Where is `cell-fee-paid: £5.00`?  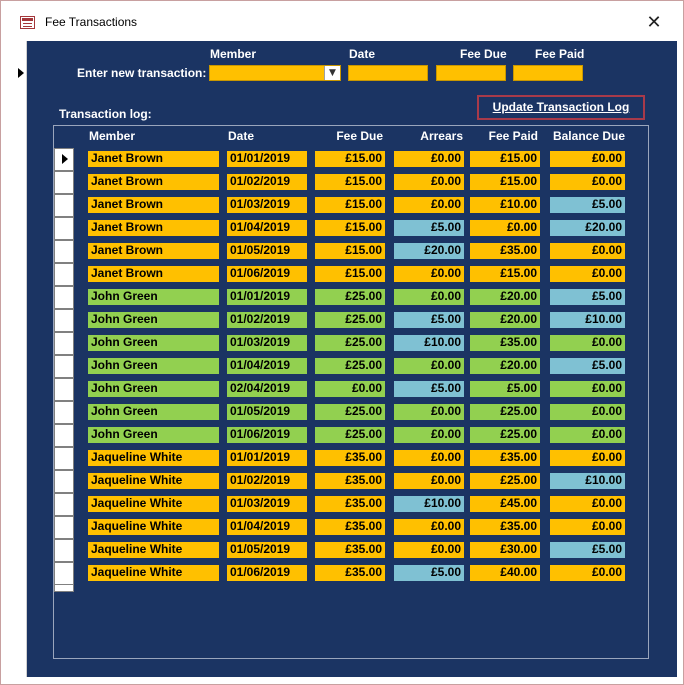
cell-fee-paid: £5.00 is located at coordinates (505, 389).